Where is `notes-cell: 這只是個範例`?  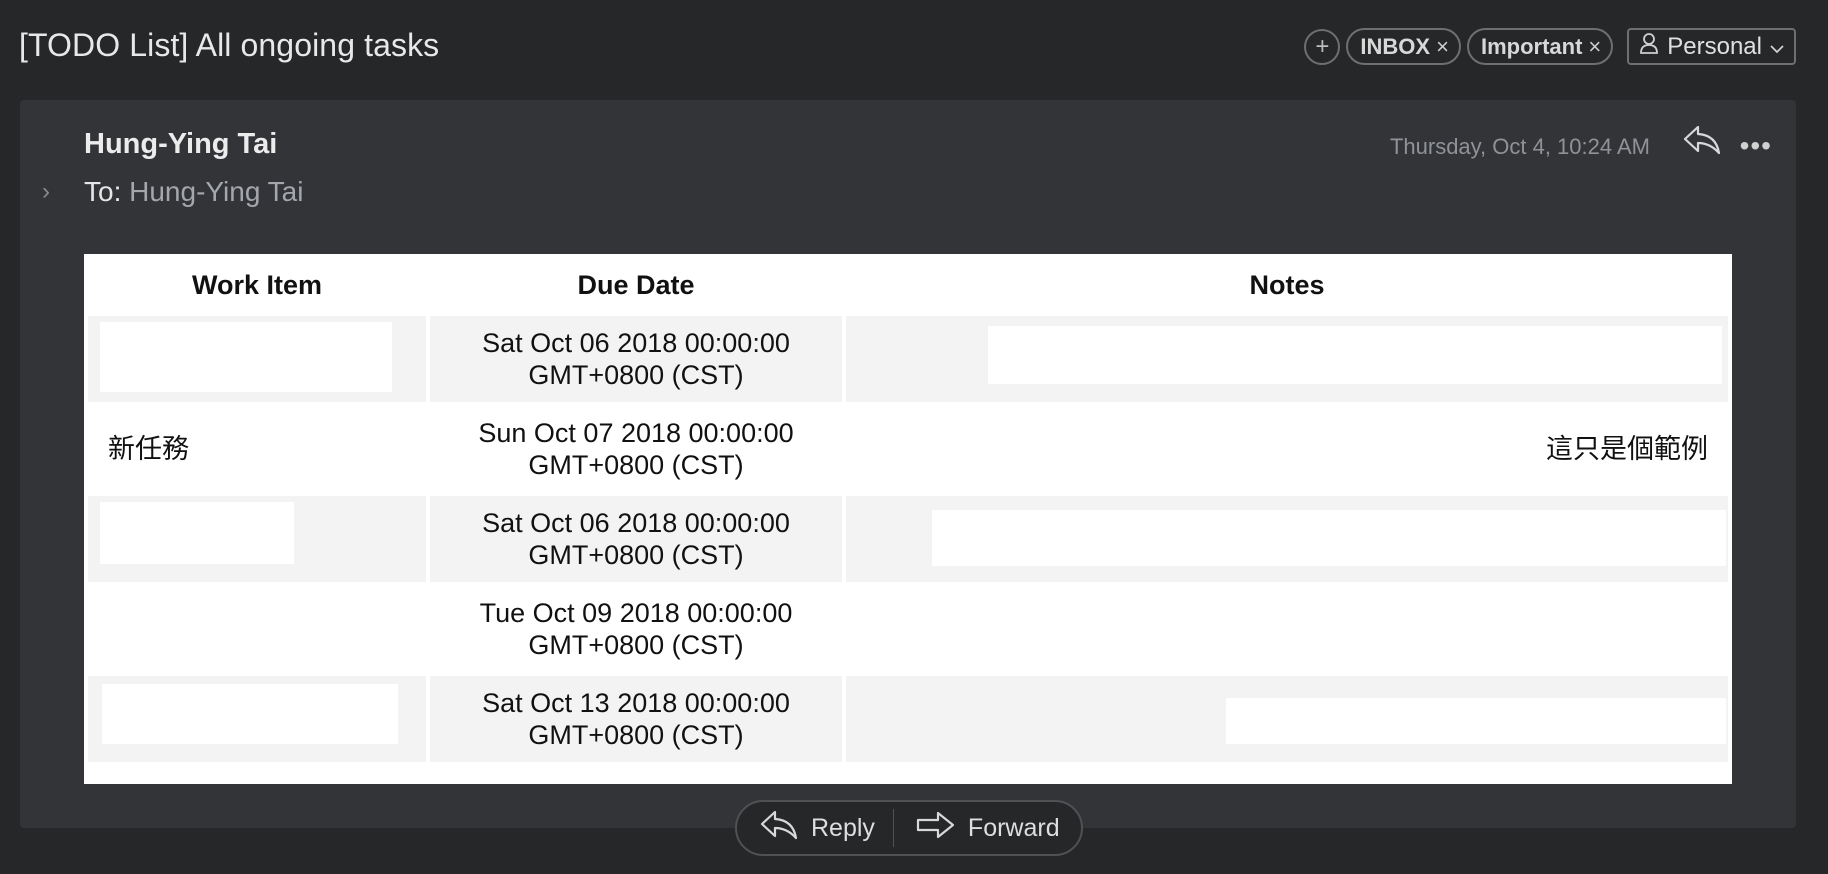
notes-cell: 這只是個範例 is located at coordinates (1287, 449).